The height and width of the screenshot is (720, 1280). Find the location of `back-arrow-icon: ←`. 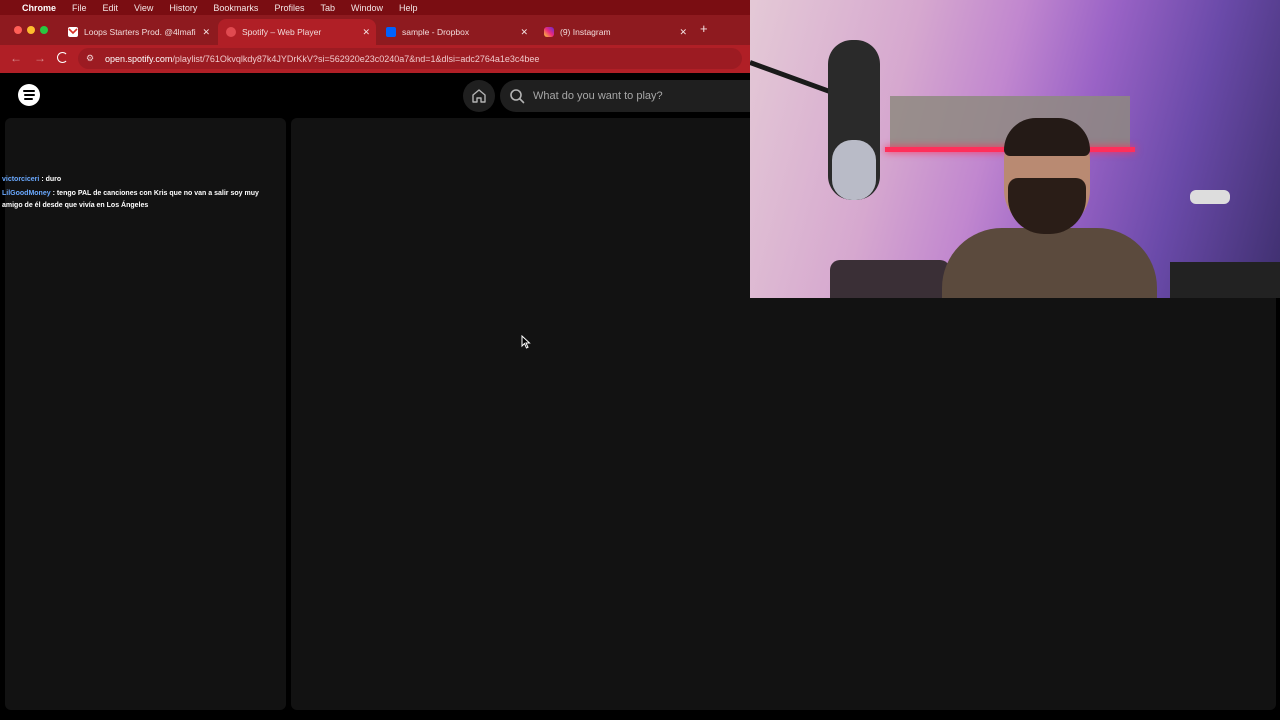

back-arrow-icon: ← is located at coordinates (16, 58).